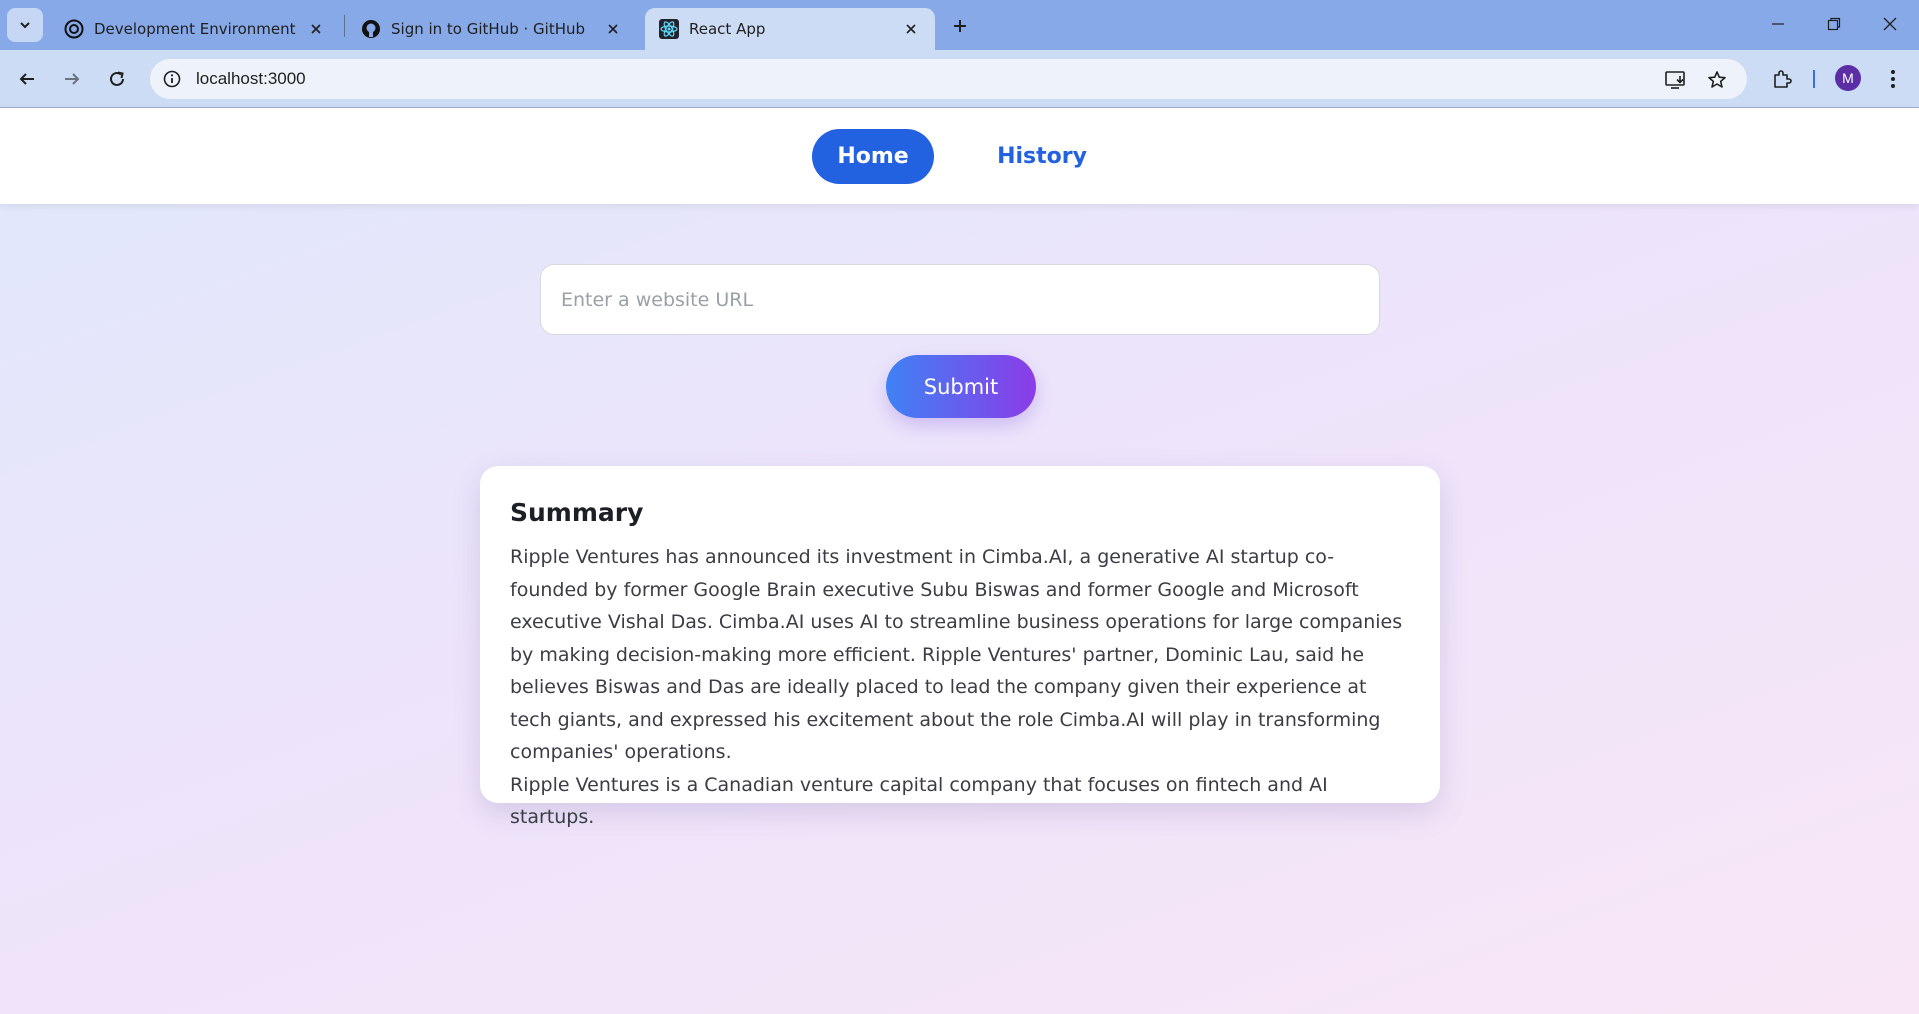 The image size is (1919, 1014). I want to click on back-button, so click(27, 79).